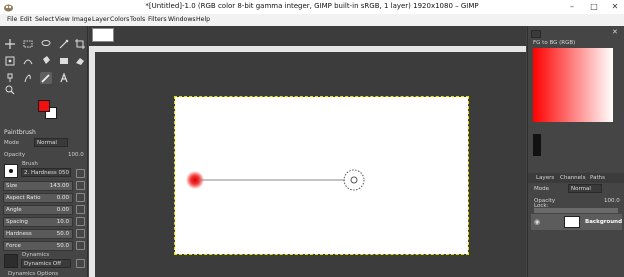  I want to click on tab-layers: Layers, so click(545, 178).